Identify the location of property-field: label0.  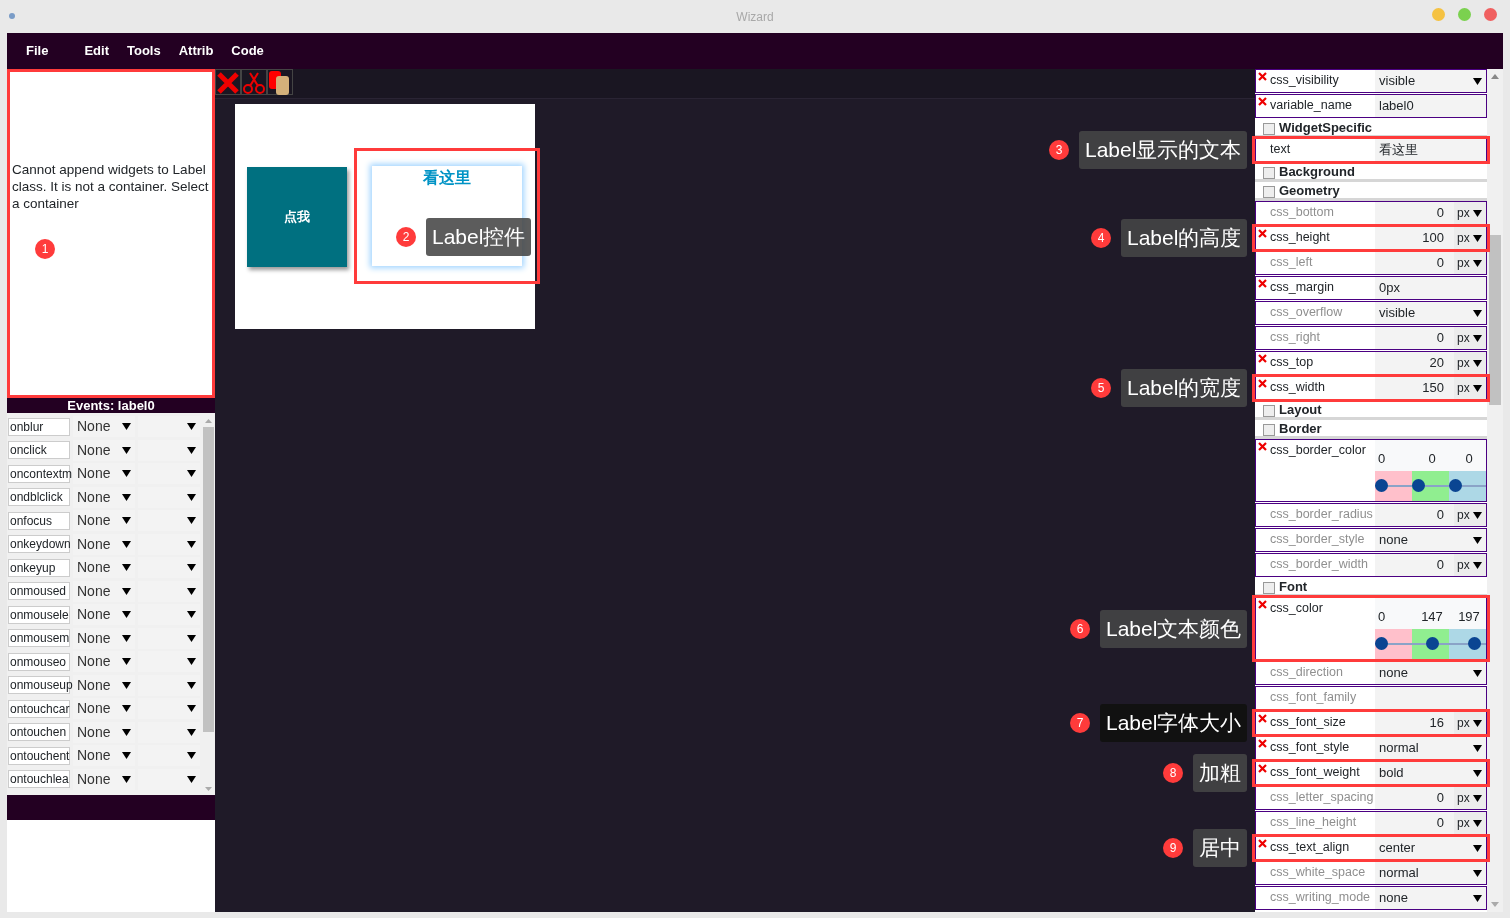
(1430, 106).